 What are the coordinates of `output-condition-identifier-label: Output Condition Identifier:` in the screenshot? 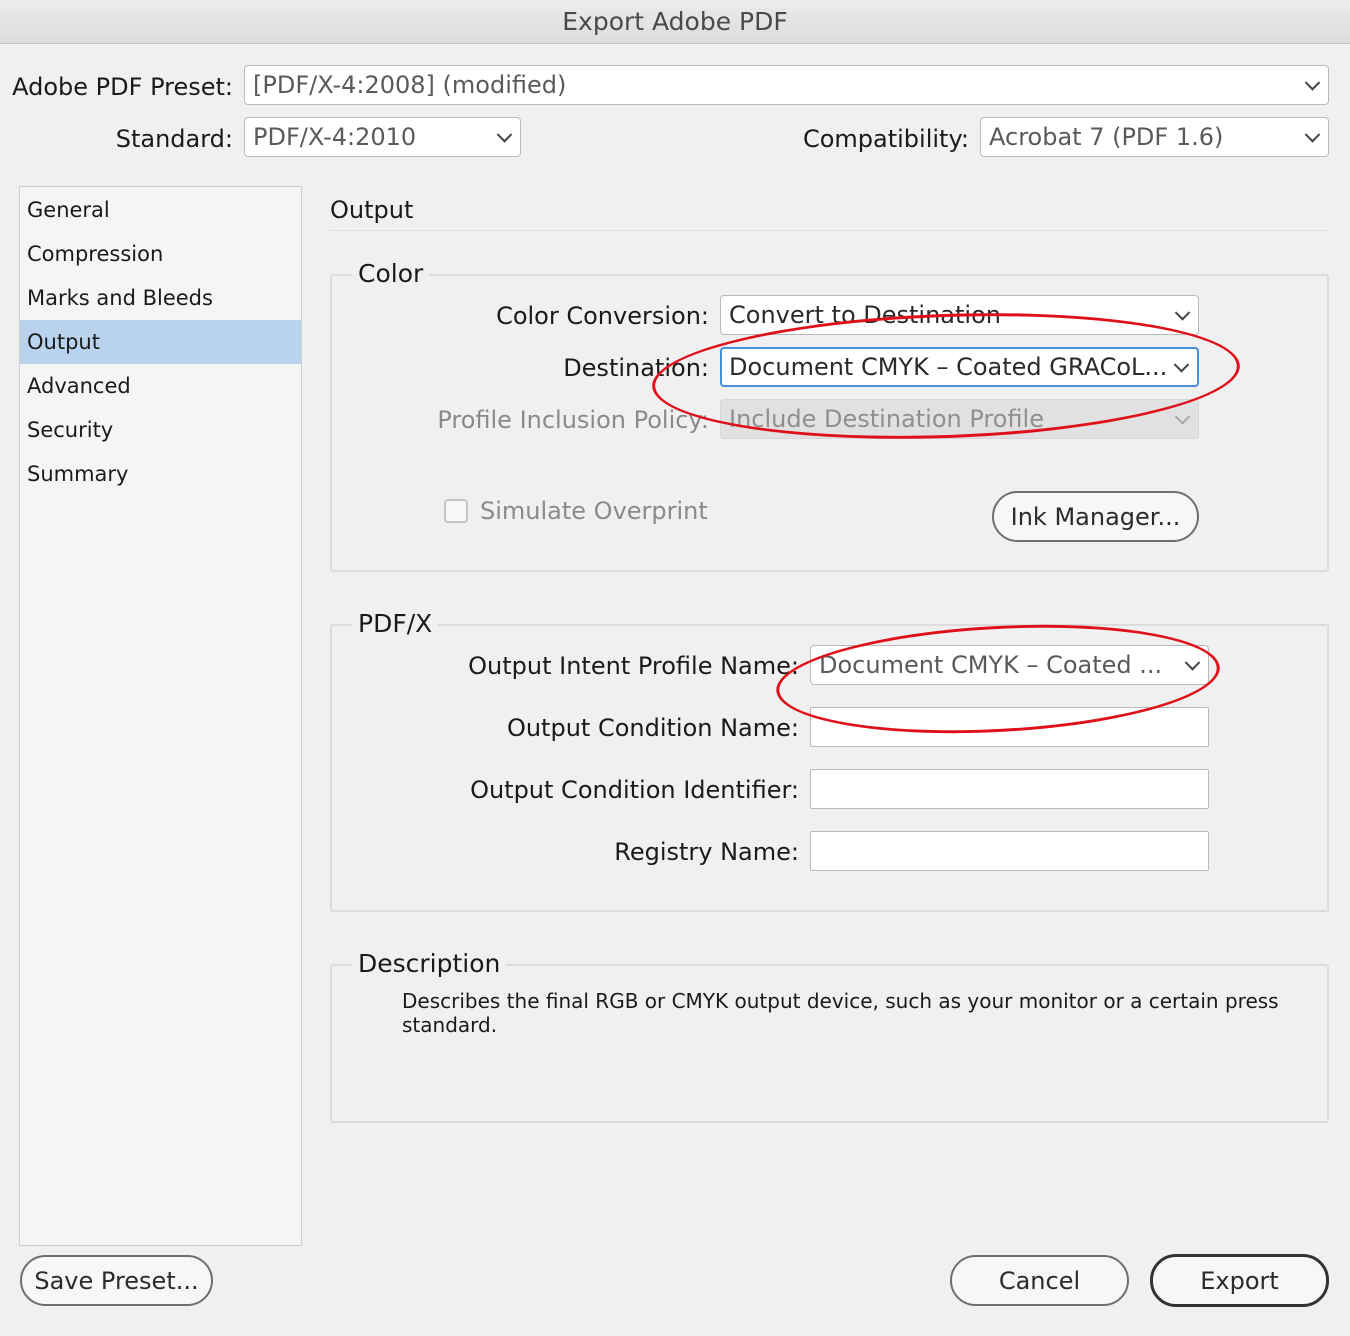 It's located at (634, 790).